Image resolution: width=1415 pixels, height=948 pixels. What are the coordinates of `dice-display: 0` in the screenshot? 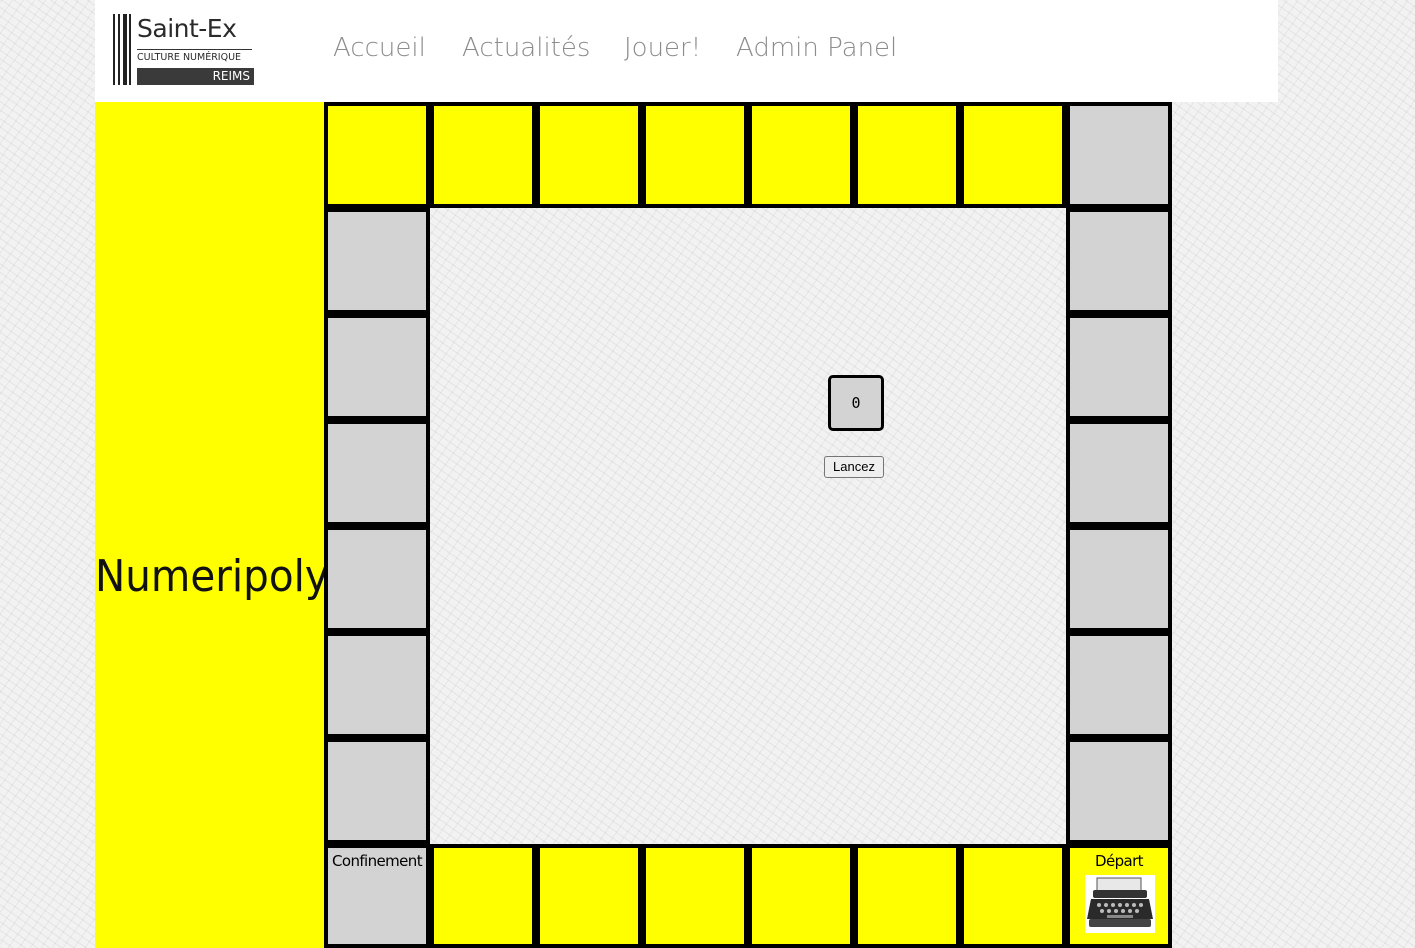 It's located at (856, 403).